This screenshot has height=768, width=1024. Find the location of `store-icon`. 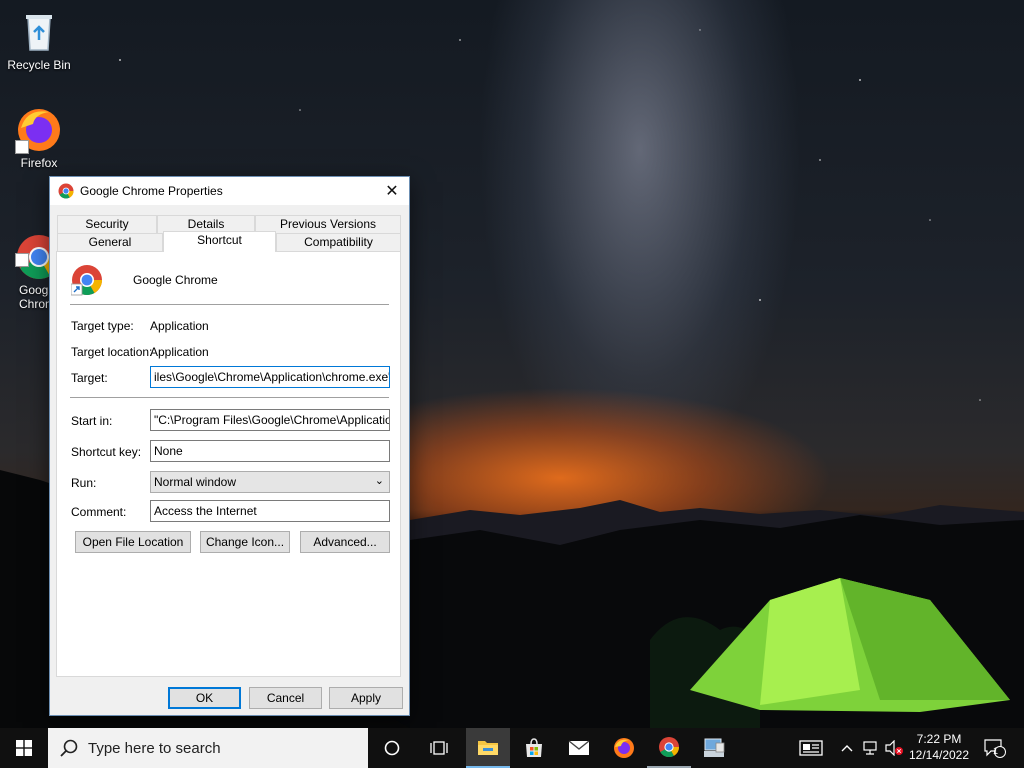

store-icon is located at coordinates (534, 747).